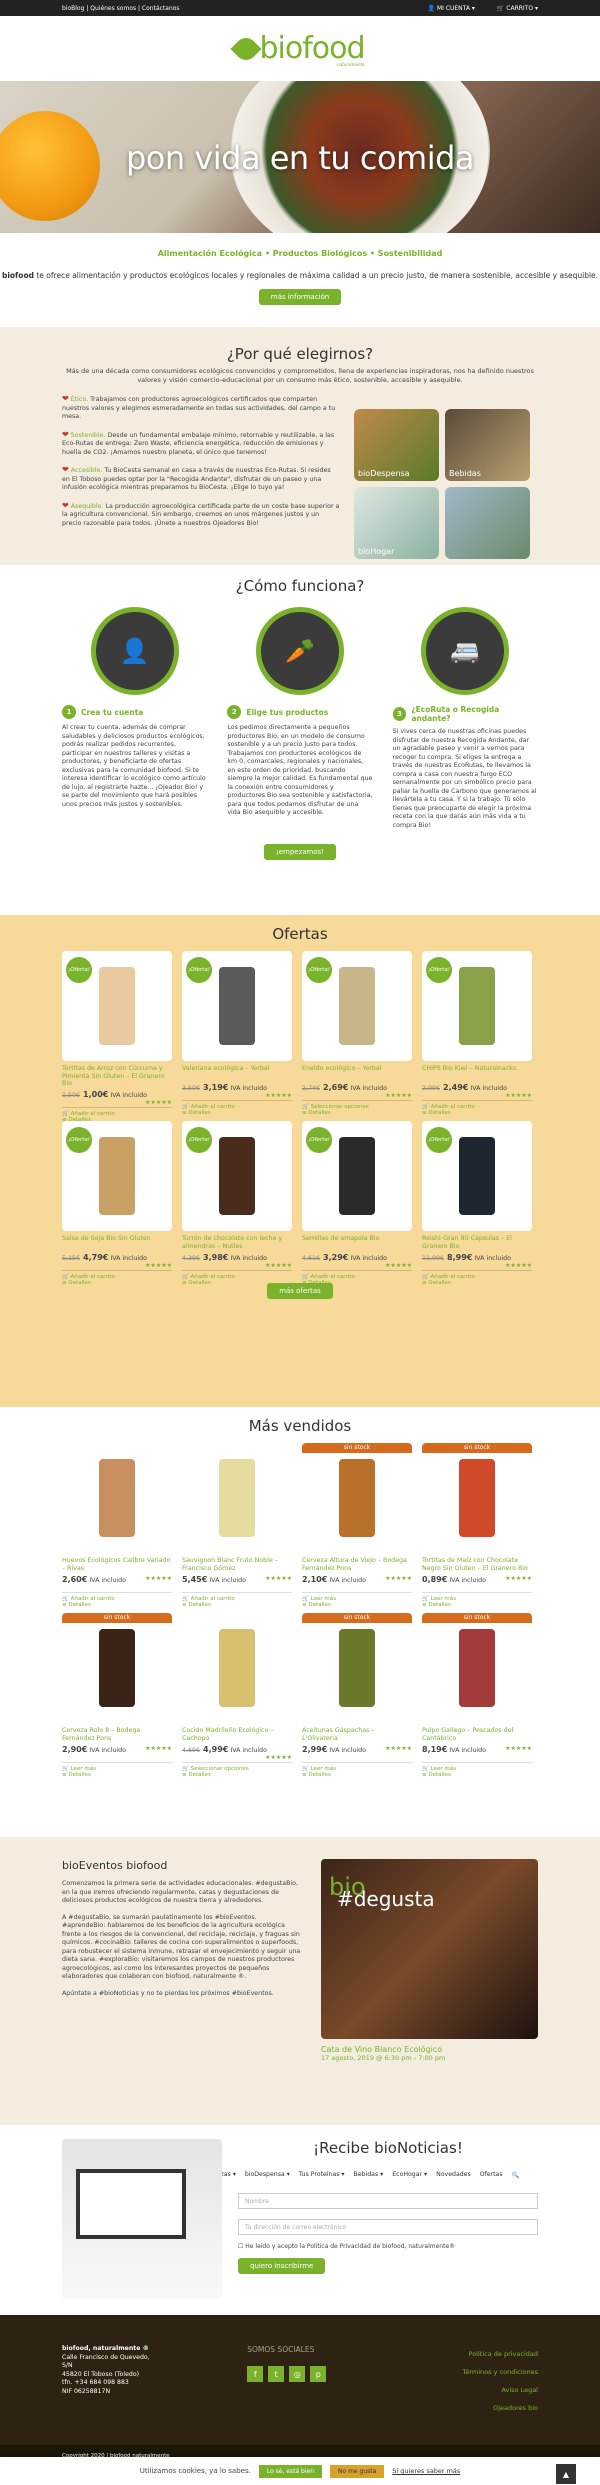 This screenshot has height=2485, width=600. What do you see at coordinates (357, 1073) in the screenshot?
I see `product-name: Eneldo ecológico – Yerbal` at bounding box center [357, 1073].